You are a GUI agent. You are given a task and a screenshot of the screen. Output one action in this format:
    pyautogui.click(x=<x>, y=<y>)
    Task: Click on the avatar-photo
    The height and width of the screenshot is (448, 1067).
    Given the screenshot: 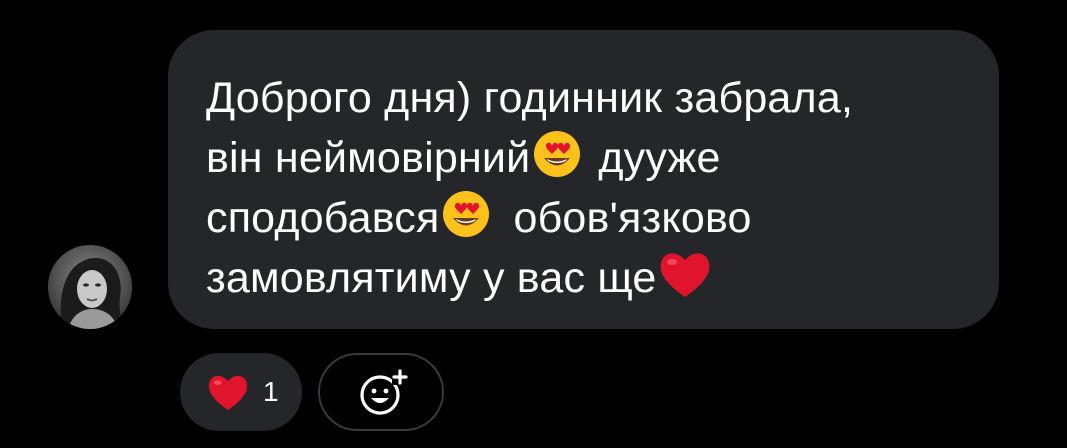 What is the action you would take?
    pyautogui.click(x=90, y=287)
    